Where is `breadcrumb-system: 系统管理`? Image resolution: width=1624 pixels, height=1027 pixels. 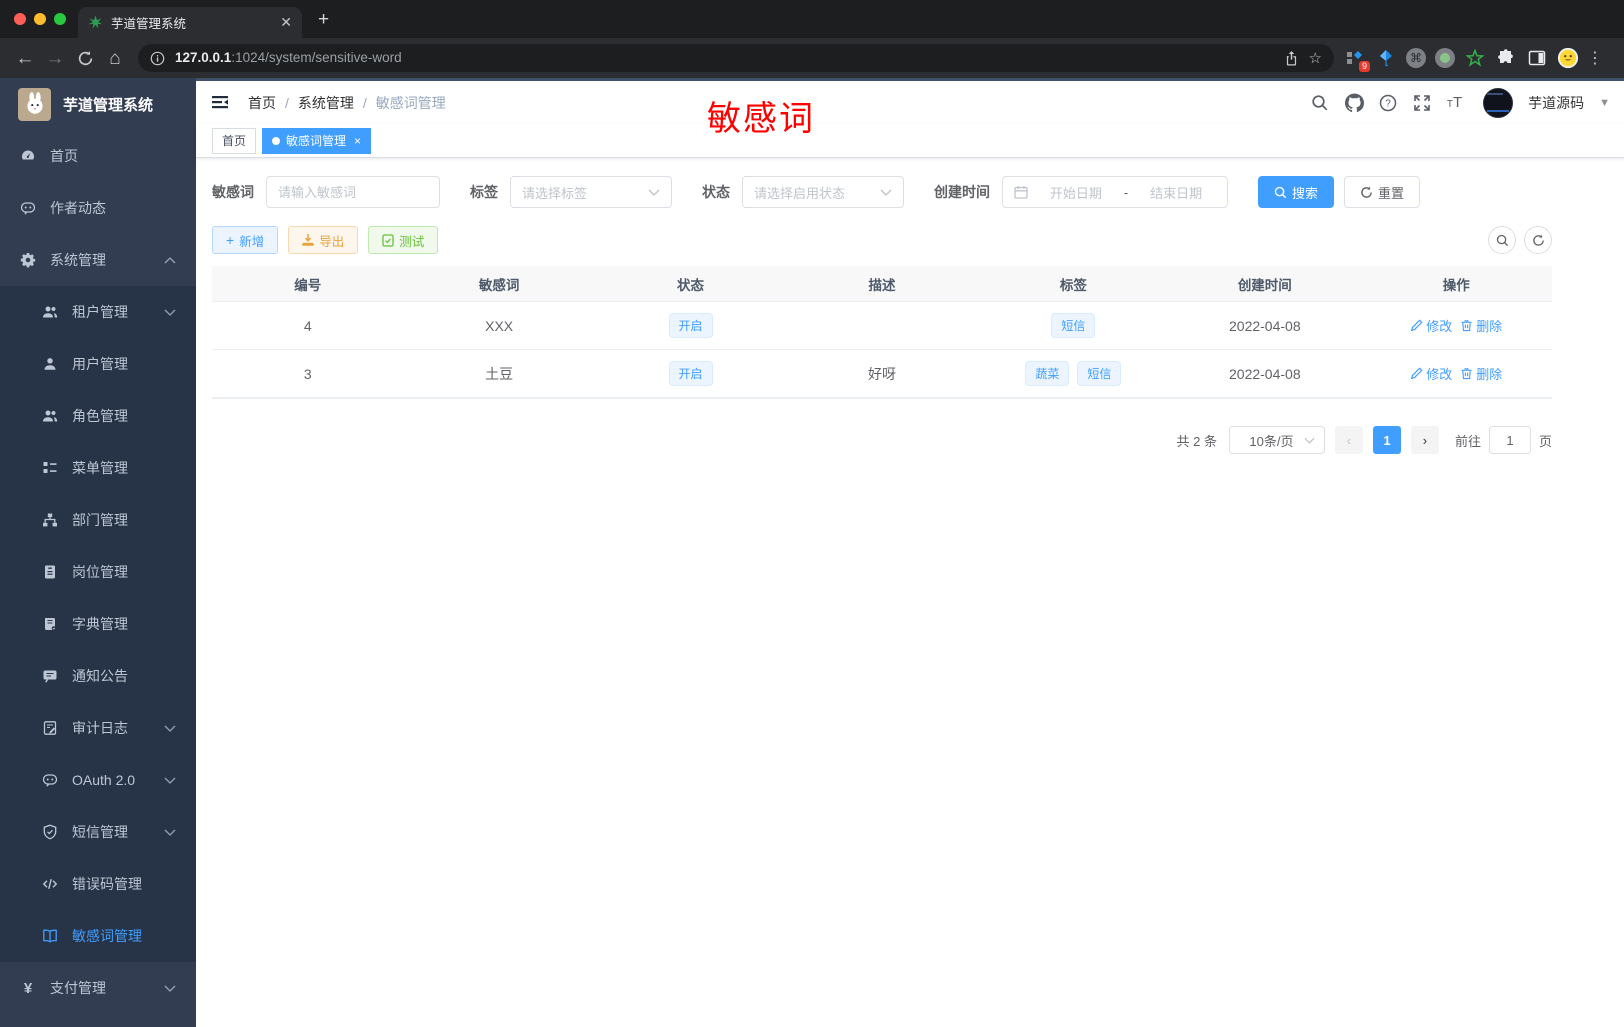 breadcrumb-system: 系统管理 is located at coordinates (326, 103).